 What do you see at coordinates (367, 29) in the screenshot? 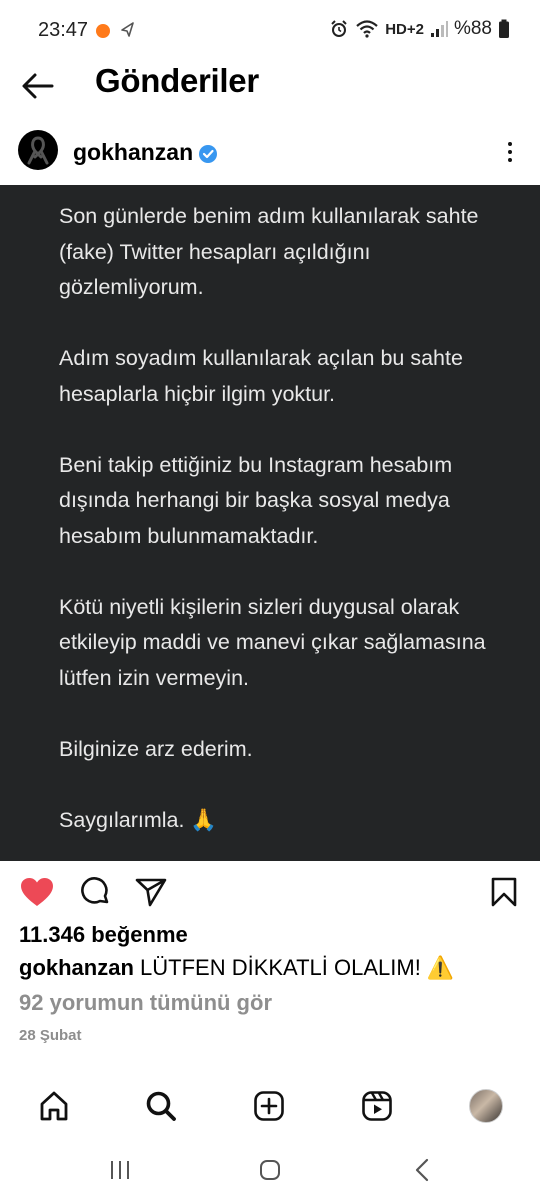
I see `wifi-icon` at bounding box center [367, 29].